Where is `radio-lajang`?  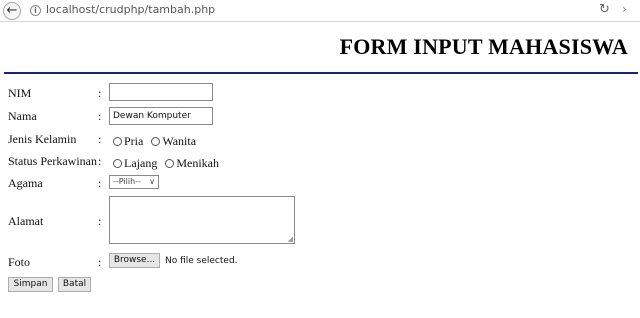
radio-lajang is located at coordinates (117, 163).